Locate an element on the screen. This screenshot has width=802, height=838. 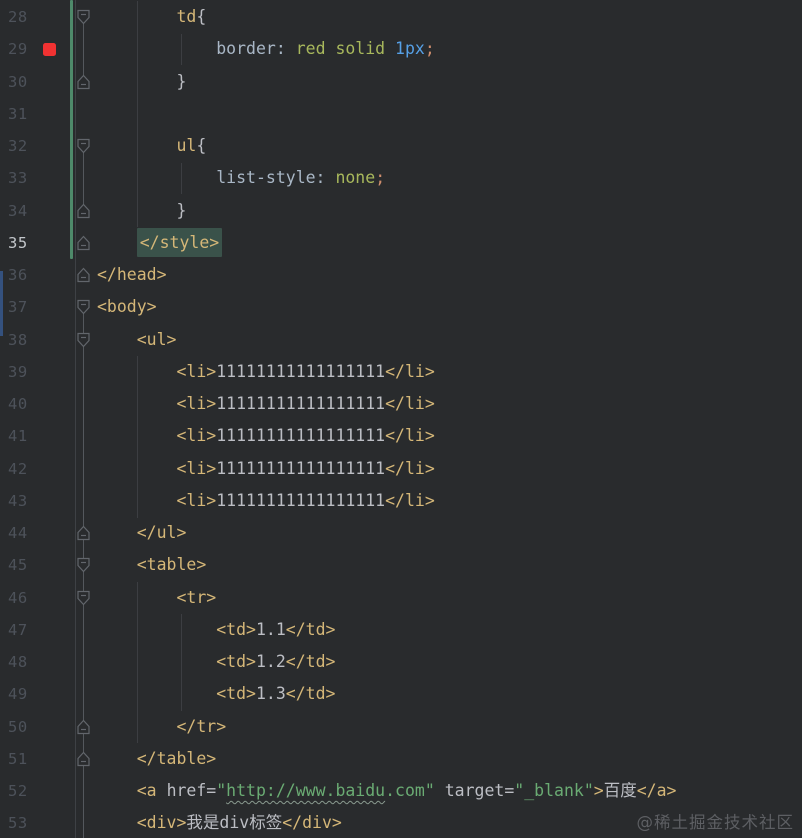
code-line-29: 29 border: red solid 1px; is located at coordinates (401, 49).